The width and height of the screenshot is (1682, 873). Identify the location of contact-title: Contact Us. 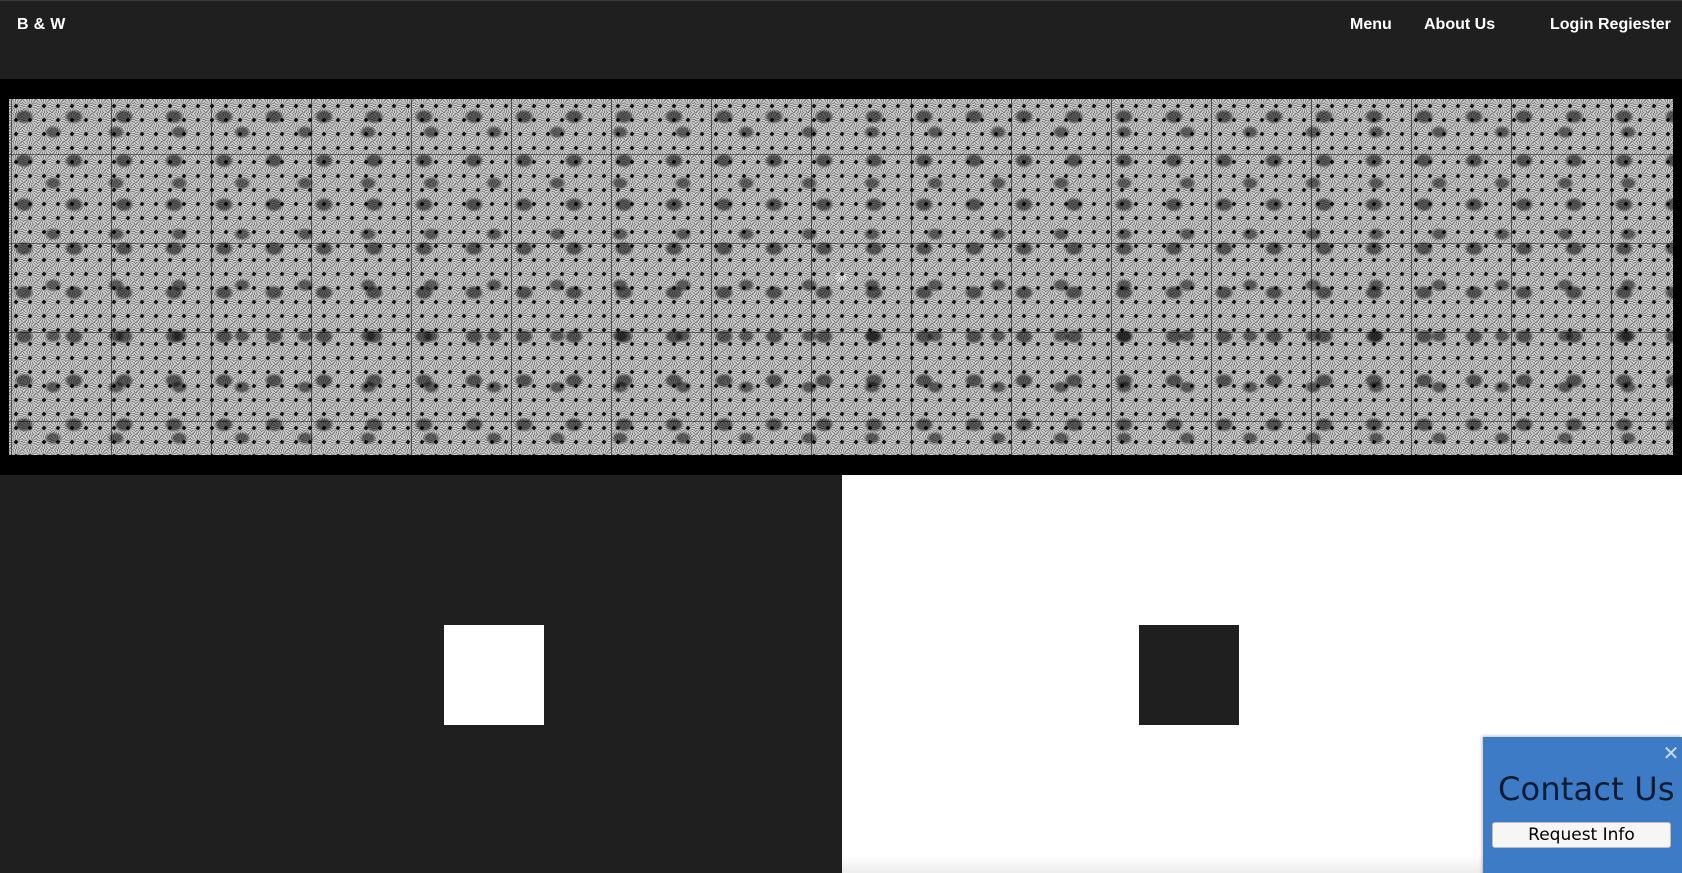
(1586, 789).